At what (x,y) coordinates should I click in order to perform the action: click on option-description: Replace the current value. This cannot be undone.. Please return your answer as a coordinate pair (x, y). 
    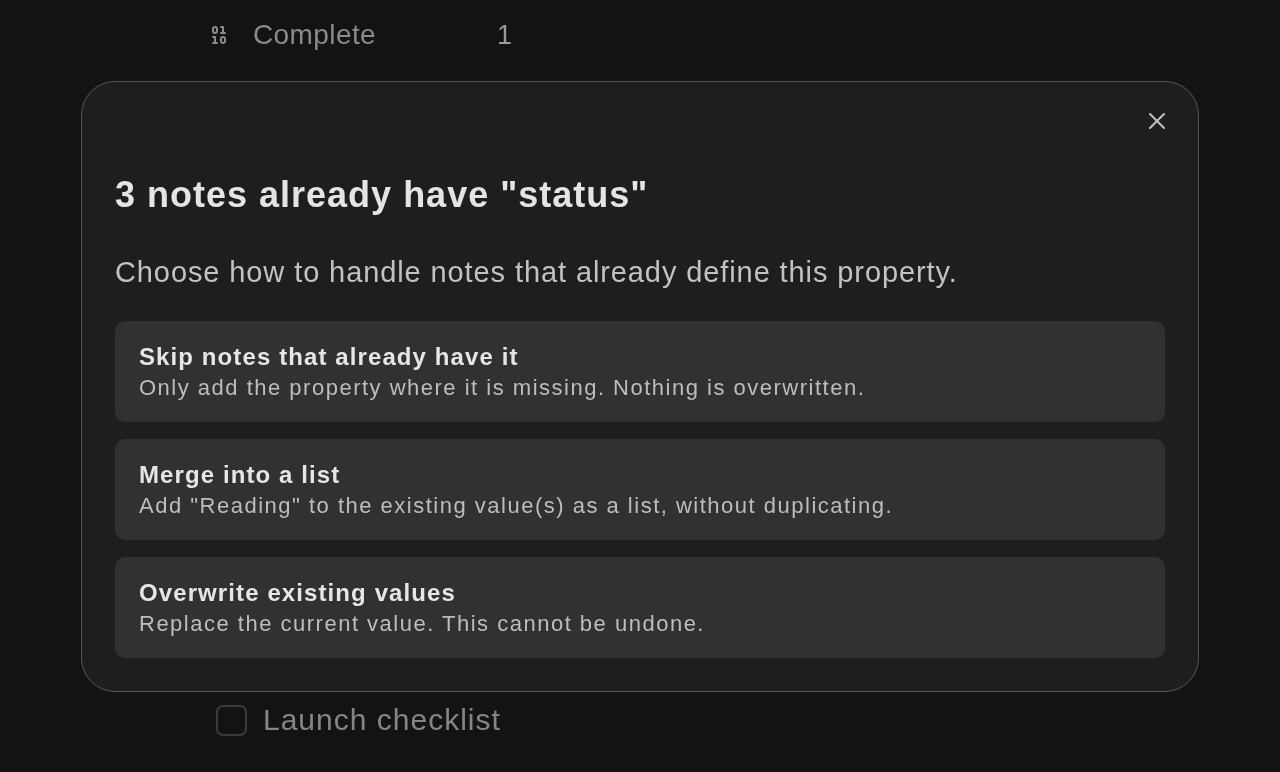
    Looking at the image, I should click on (422, 624).